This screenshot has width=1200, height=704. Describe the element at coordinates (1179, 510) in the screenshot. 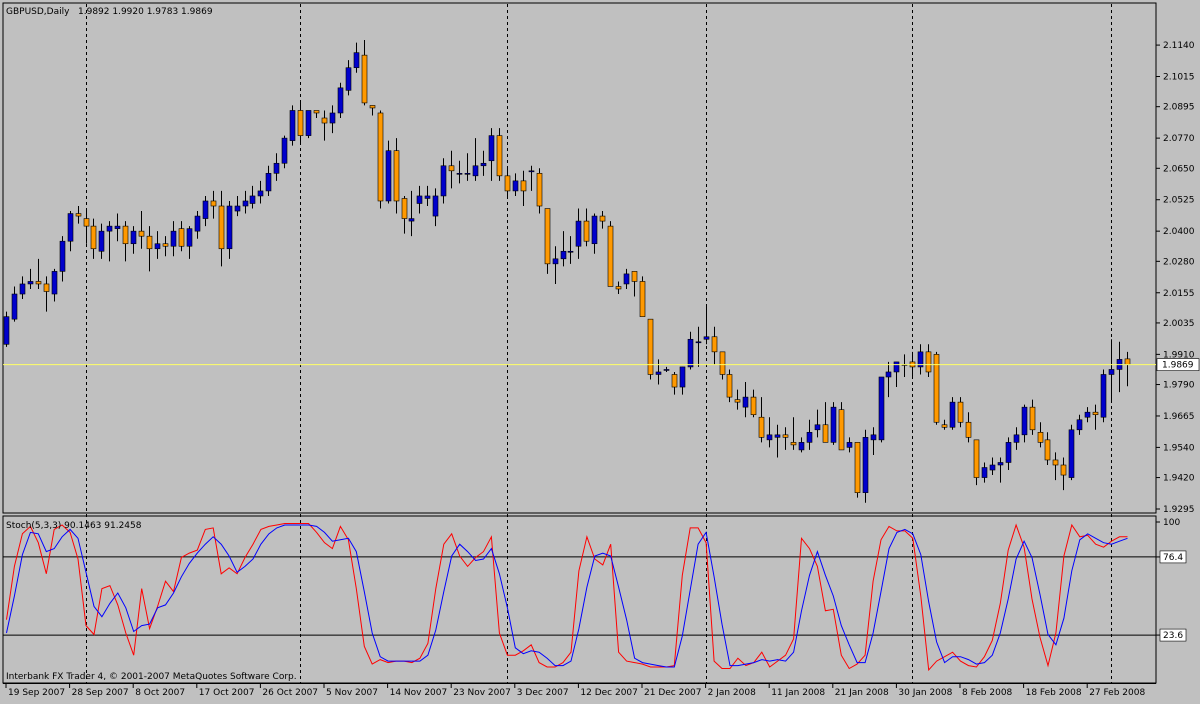

I see `price-axis-label: 1.9295` at that location.